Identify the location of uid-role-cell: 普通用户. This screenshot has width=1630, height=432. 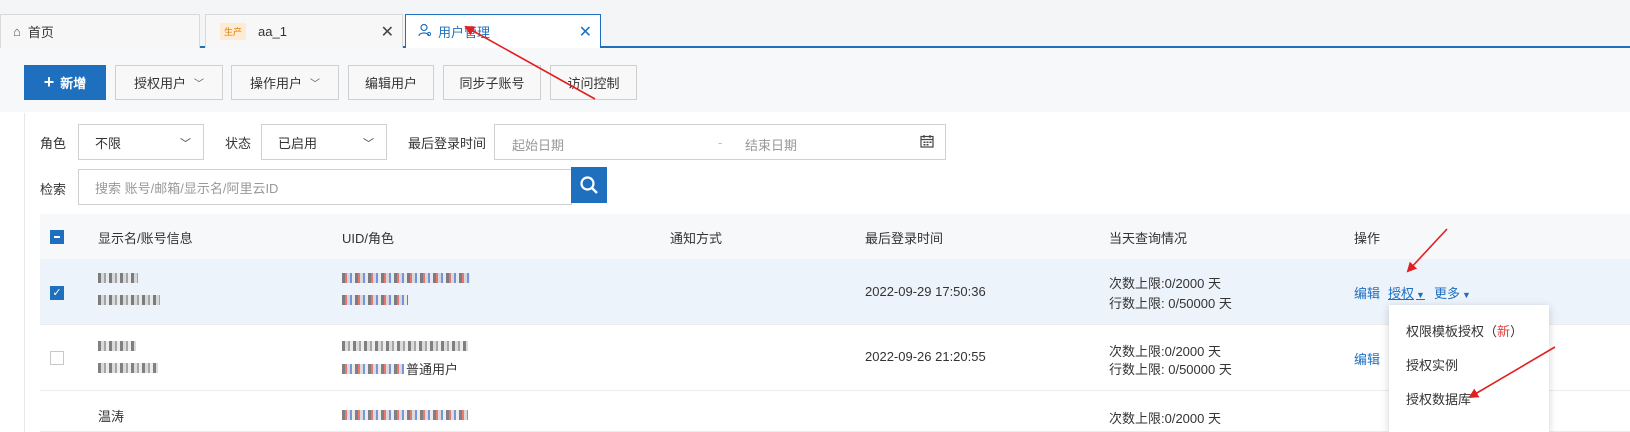
(400, 368).